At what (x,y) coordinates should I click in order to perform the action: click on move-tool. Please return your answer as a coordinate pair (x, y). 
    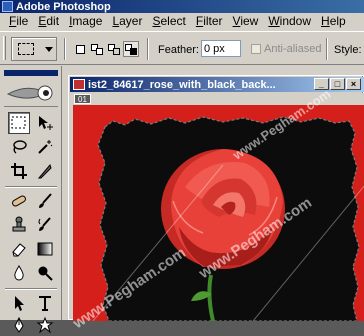
    Looking at the image, I should click on (45, 123).